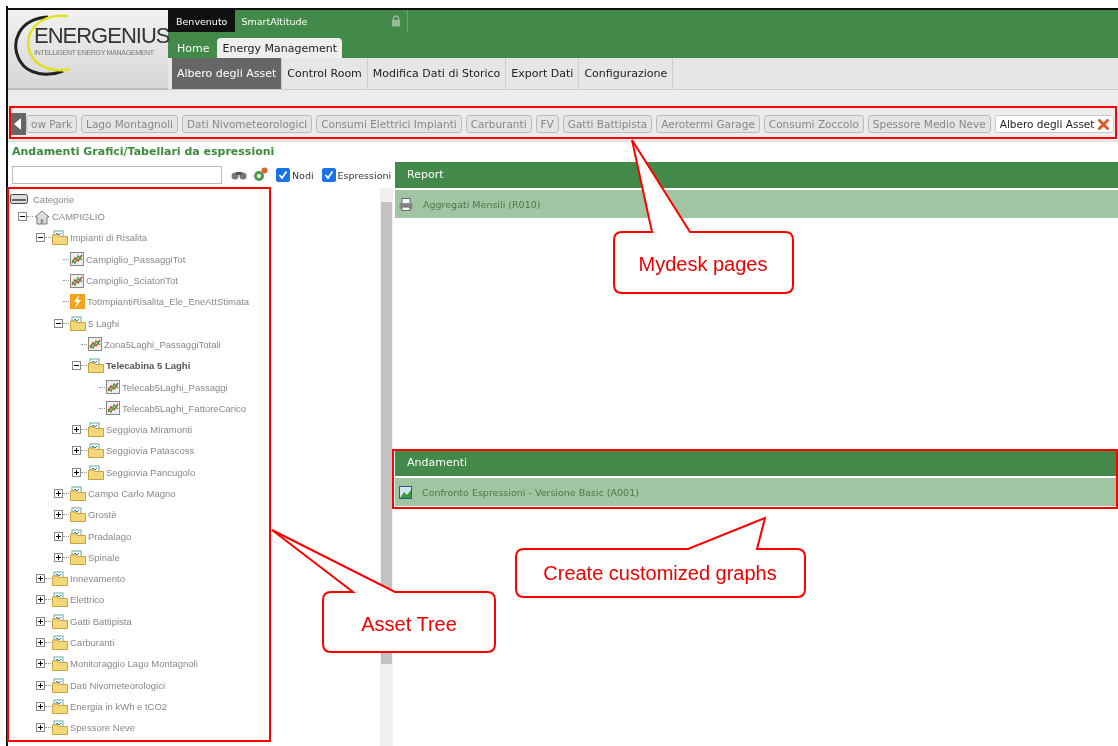  Describe the element at coordinates (132, 493) in the screenshot. I see `tree-node: Campo Carlo Magno` at that location.